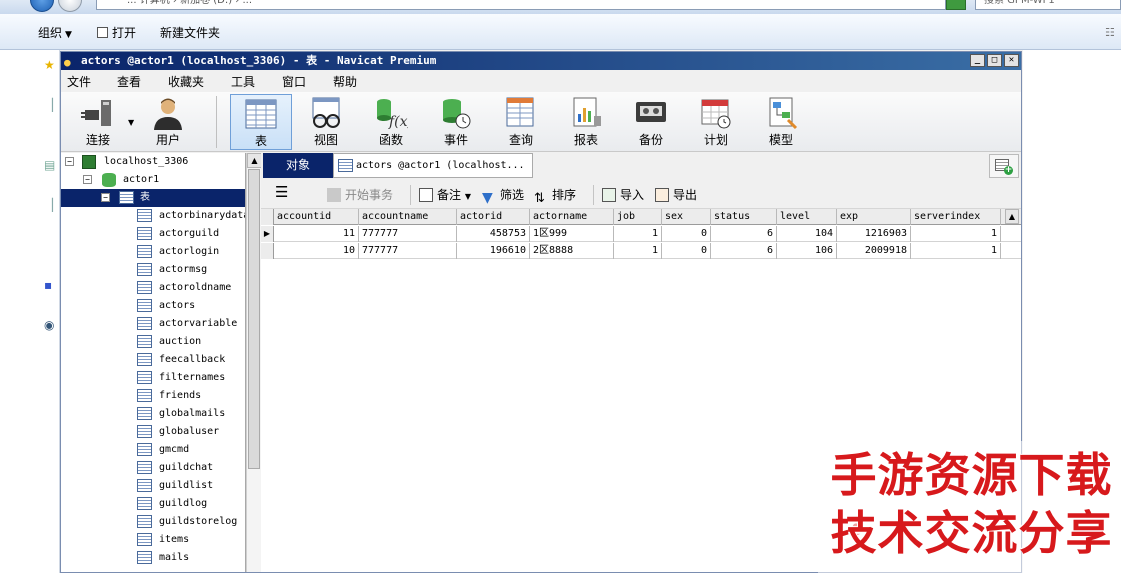 Image resolution: width=1121 pixels, height=573 pixels. Describe the element at coordinates (744, 217) in the screenshot. I see `column-header: status` at that location.